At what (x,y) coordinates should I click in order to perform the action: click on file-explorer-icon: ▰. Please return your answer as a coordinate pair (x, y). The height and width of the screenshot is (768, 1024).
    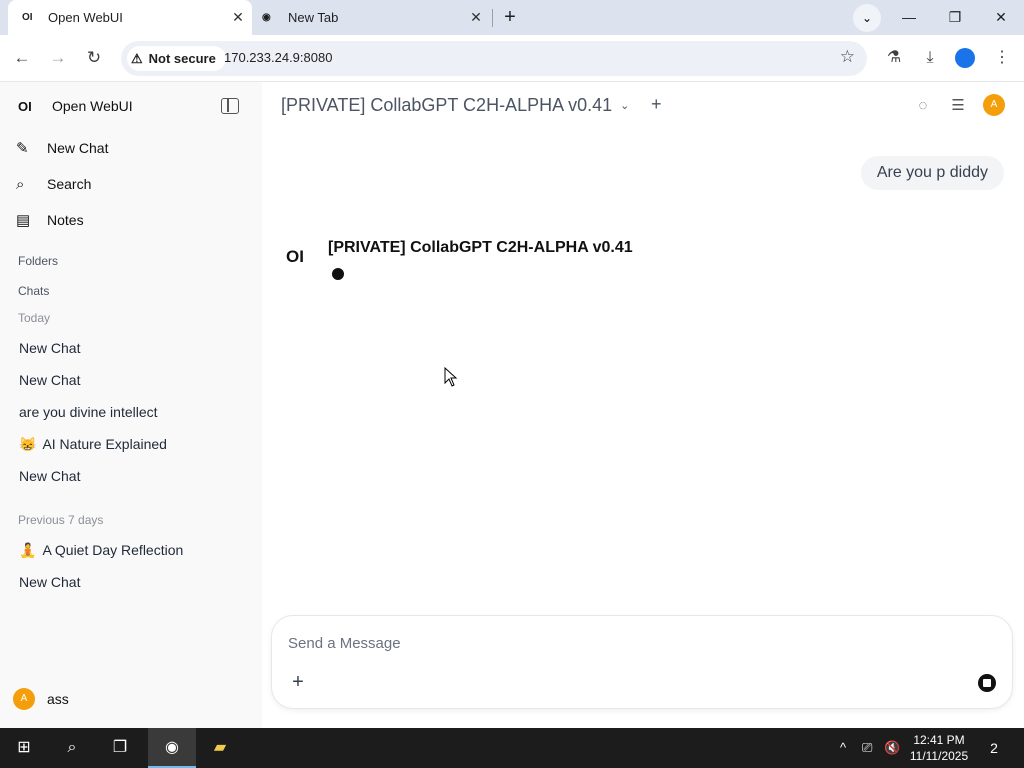
    Looking at the image, I should click on (220, 748).